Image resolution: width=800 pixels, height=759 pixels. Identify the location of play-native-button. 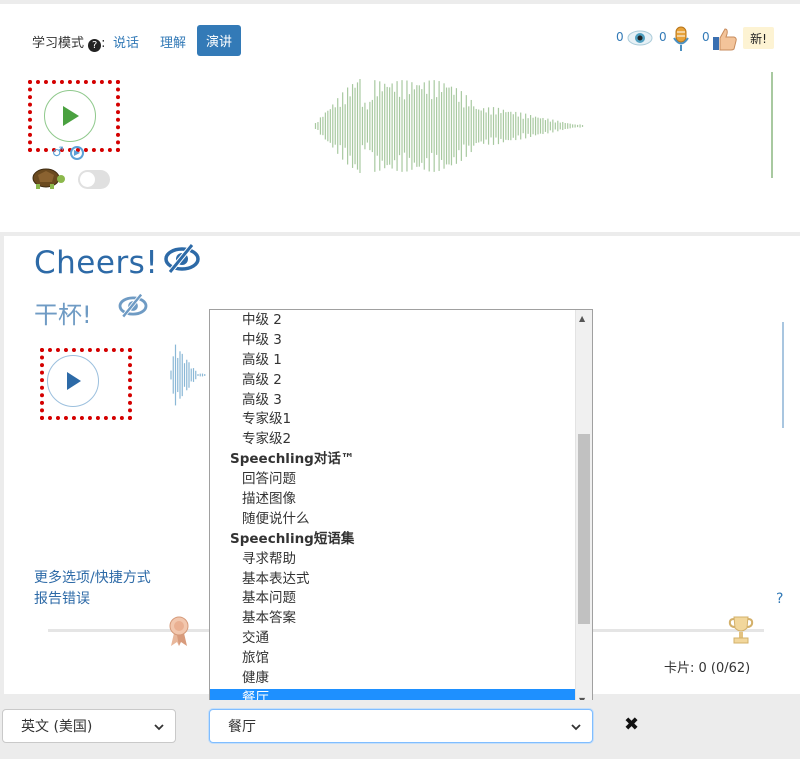
(70, 116).